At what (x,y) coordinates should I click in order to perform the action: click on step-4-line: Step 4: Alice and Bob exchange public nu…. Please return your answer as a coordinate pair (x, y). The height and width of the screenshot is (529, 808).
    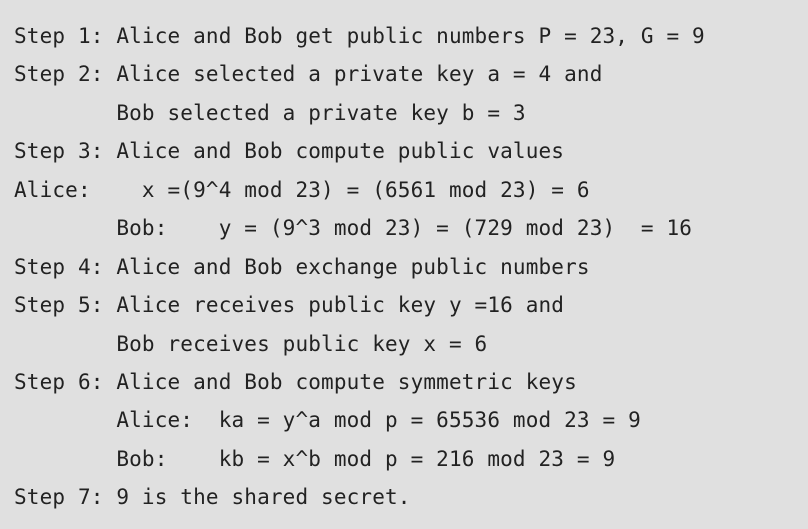
    Looking at the image, I should click on (302, 266).